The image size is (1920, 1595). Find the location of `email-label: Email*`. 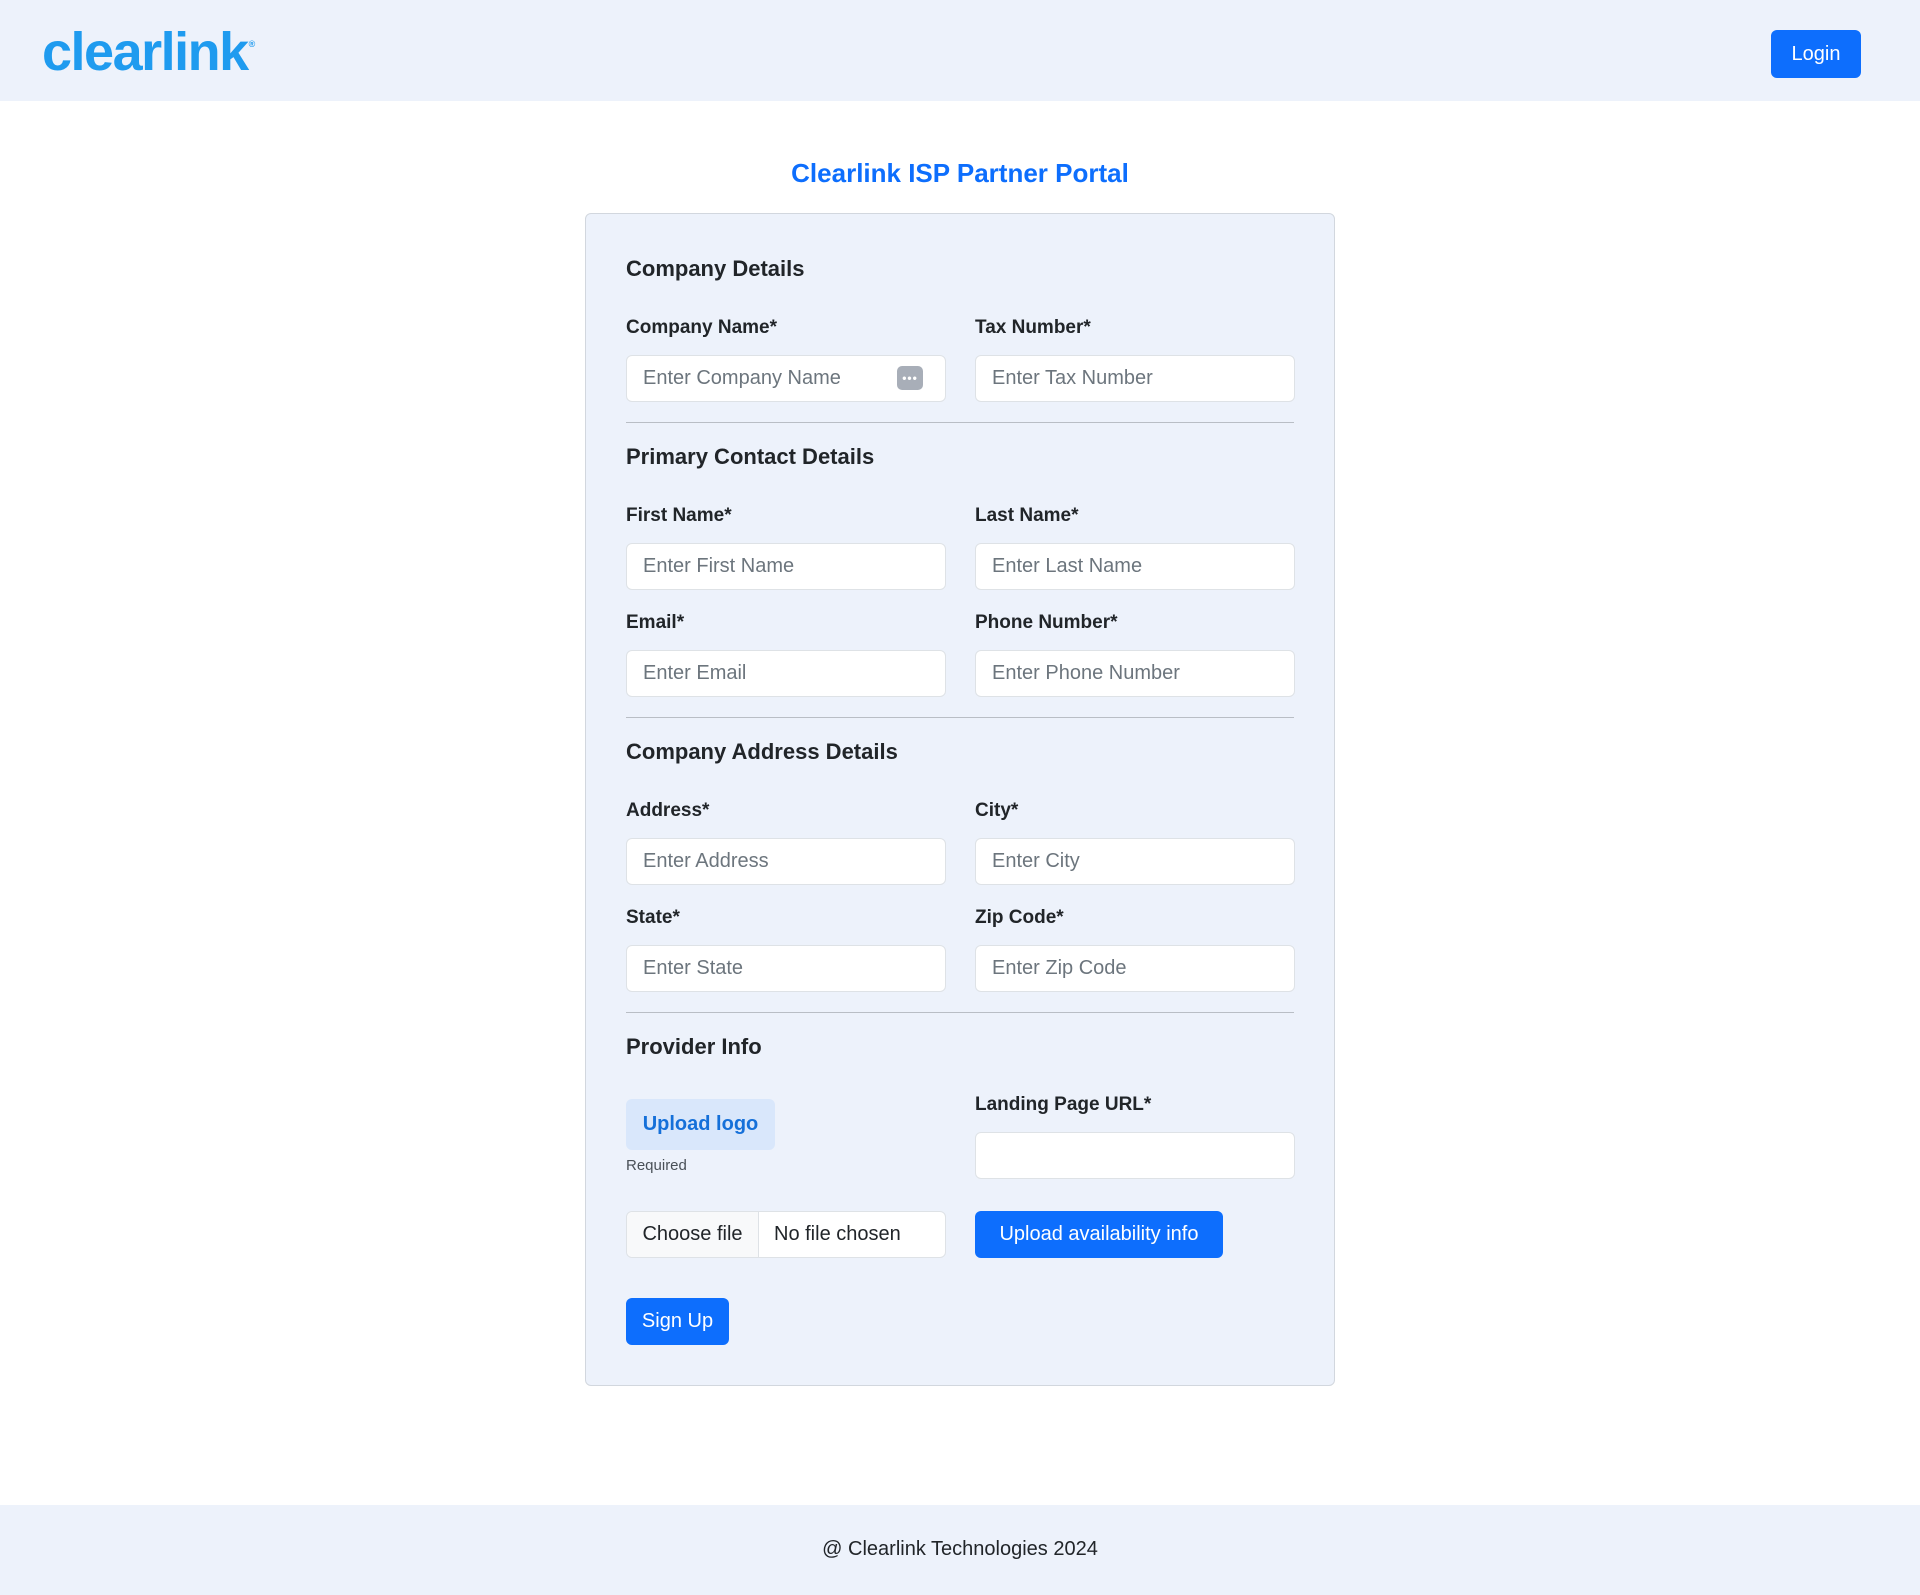

email-label: Email* is located at coordinates (655, 622).